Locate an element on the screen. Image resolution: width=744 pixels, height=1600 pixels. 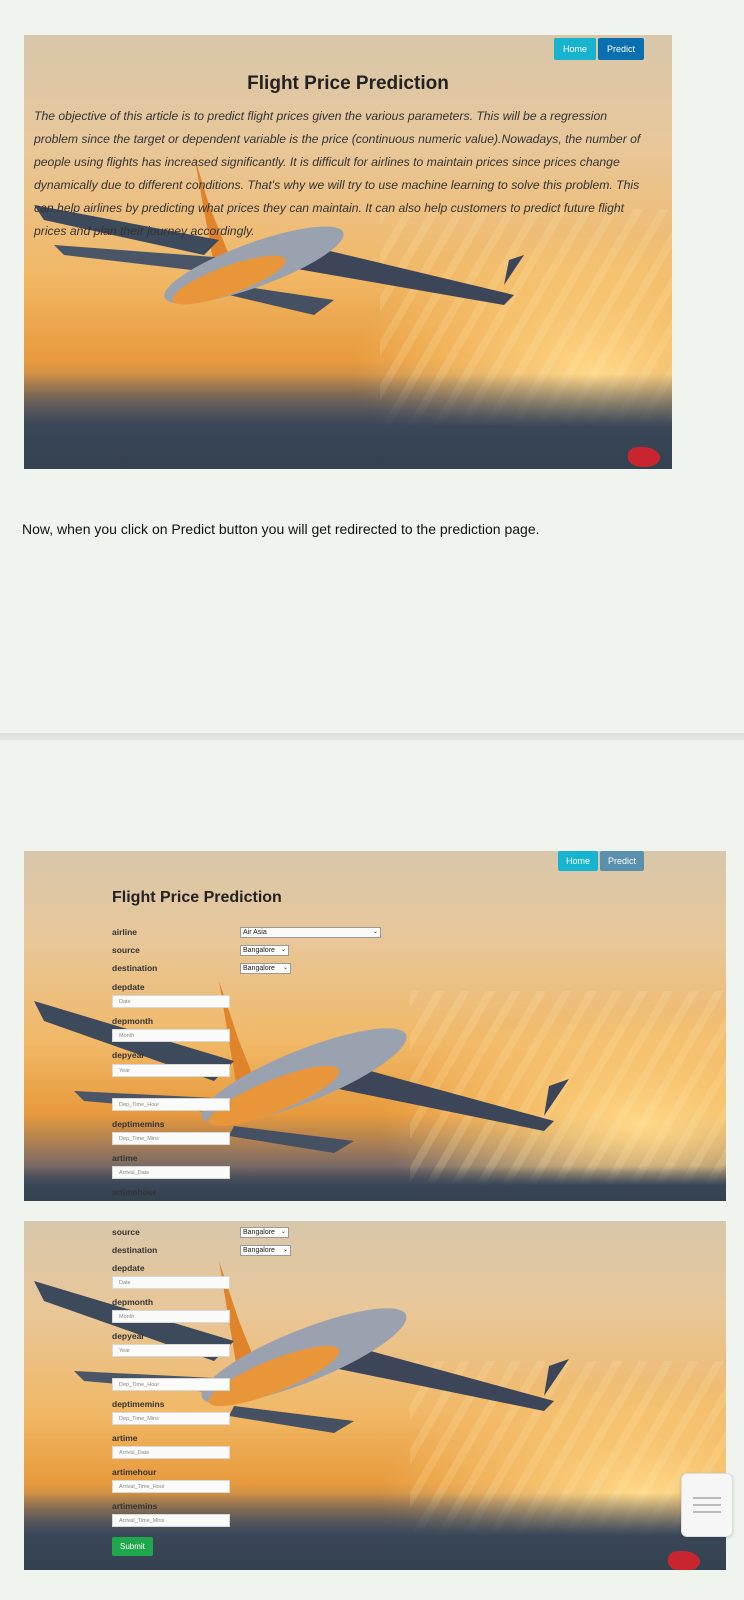
predict-nav: Home Predict is located at coordinates (601, 861).